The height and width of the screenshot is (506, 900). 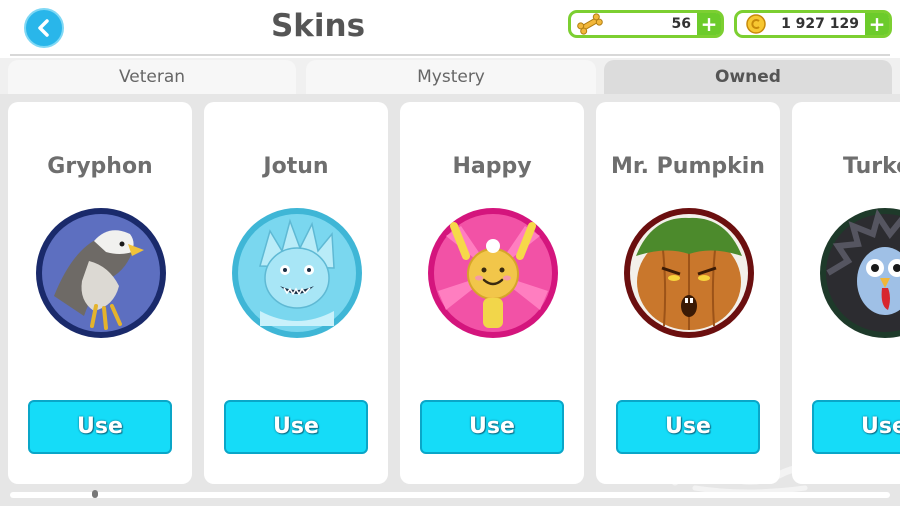 I want to click on add-coins-button: +, so click(x=877, y=24).